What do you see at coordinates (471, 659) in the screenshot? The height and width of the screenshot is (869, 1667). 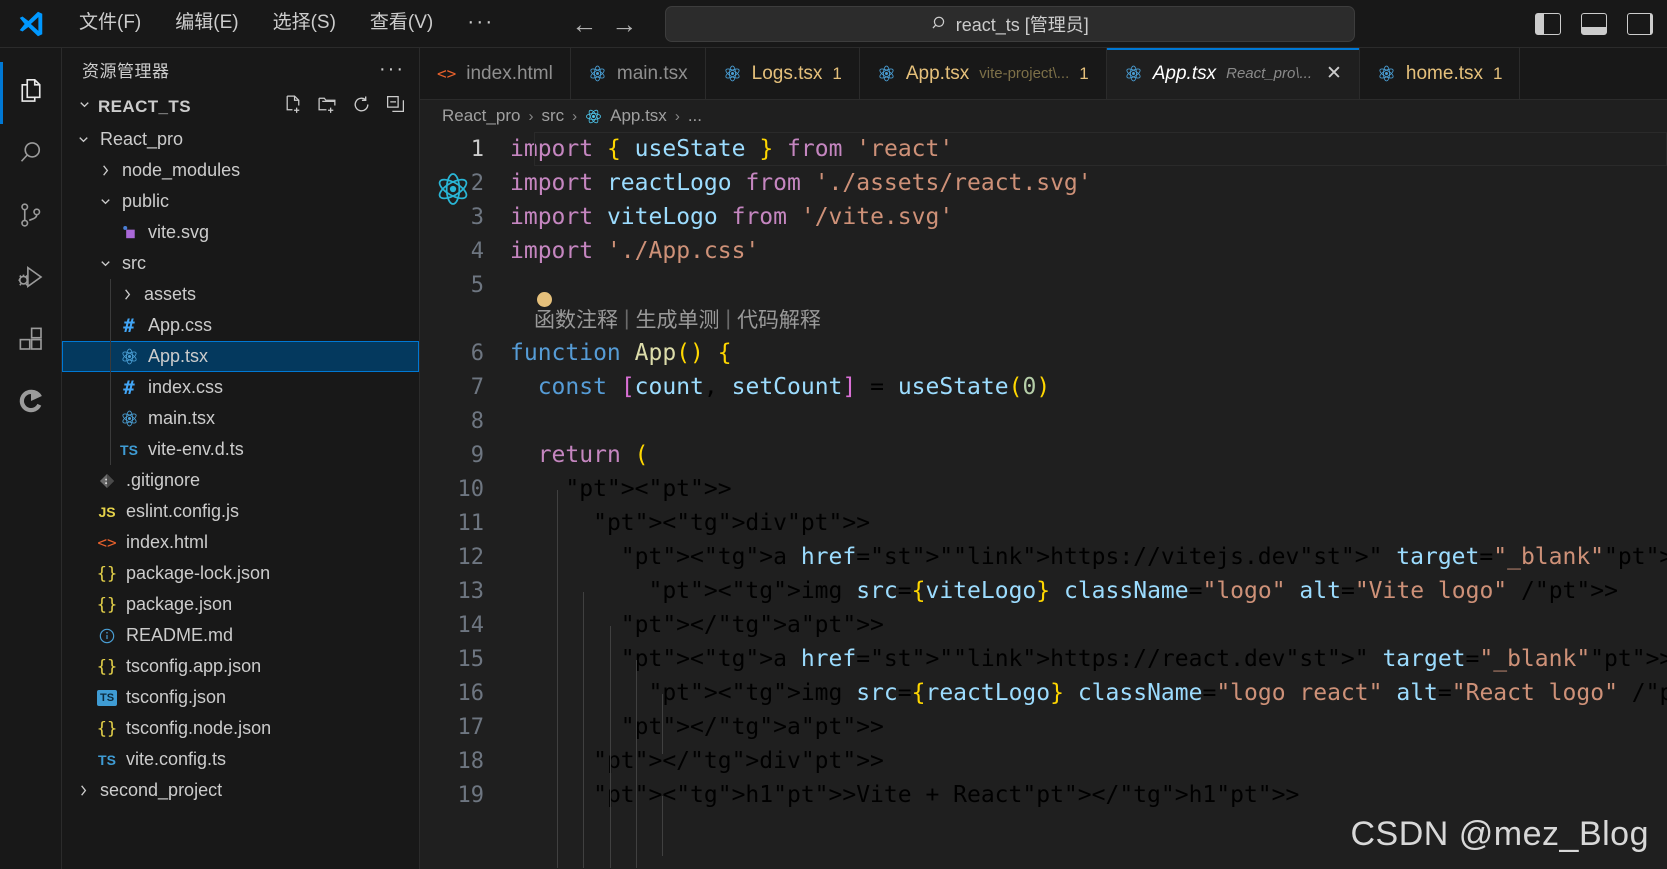 I see `line-number: 15` at bounding box center [471, 659].